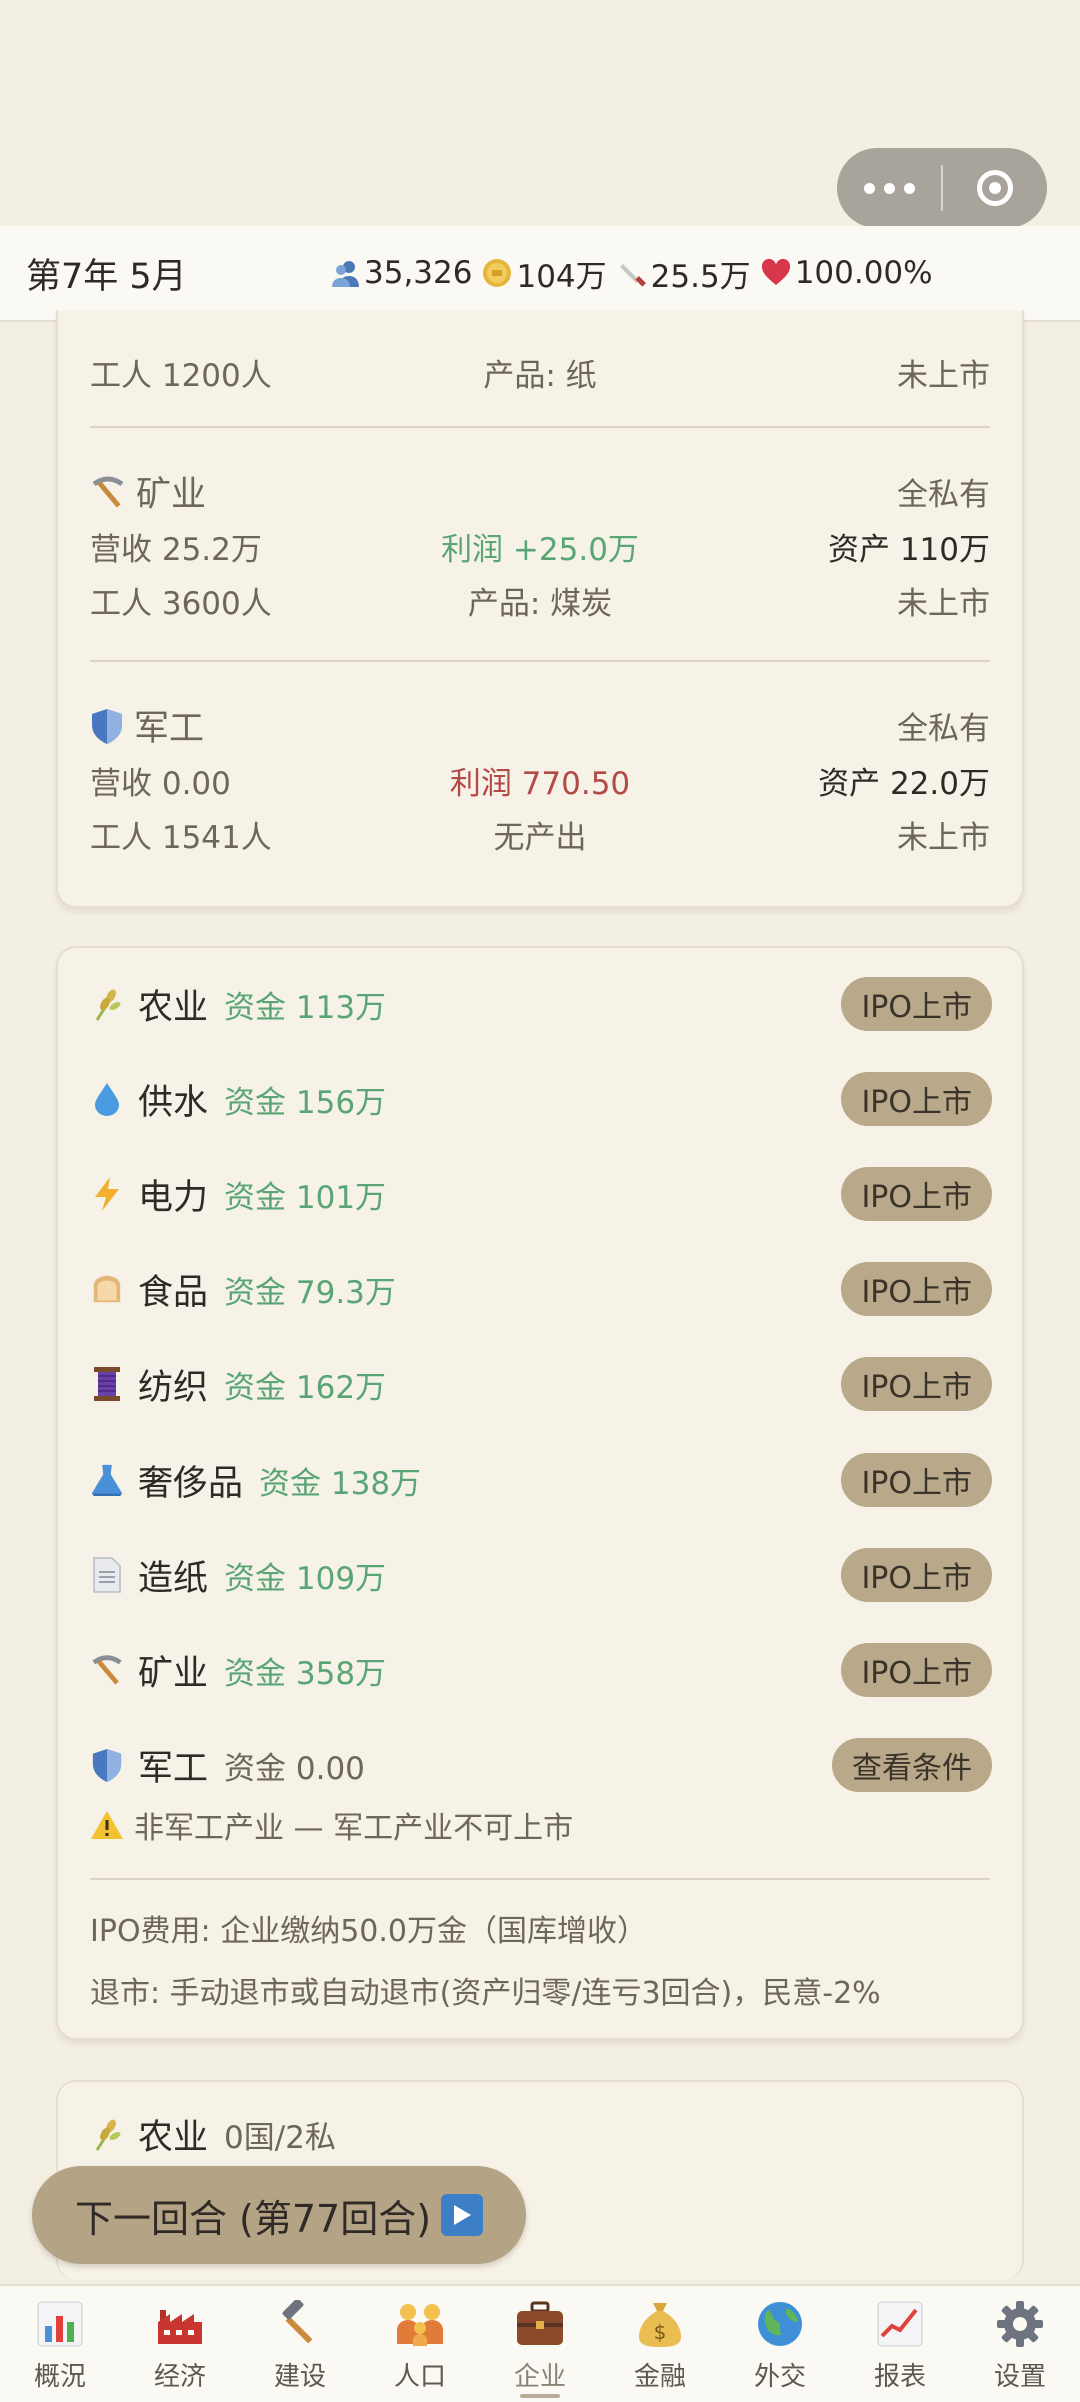 The height and width of the screenshot is (2402, 1080). What do you see at coordinates (540, 376) in the screenshot?
I see `product-label: 产品: 纸` at bounding box center [540, 376].